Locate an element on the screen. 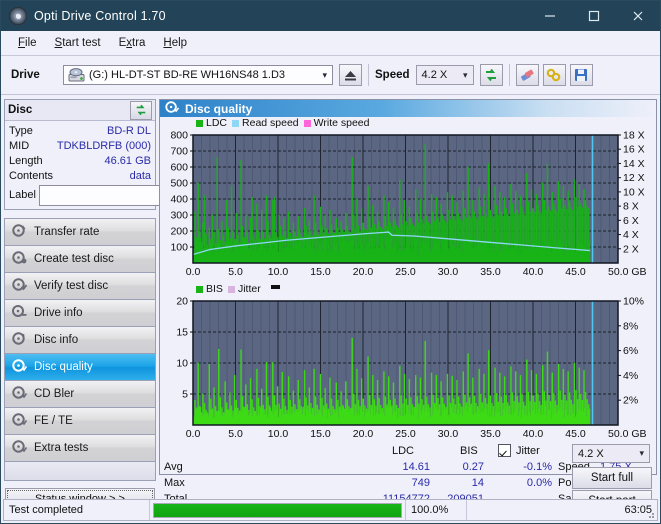  legend-swatch-jitter is located at coordinates (231, 289).